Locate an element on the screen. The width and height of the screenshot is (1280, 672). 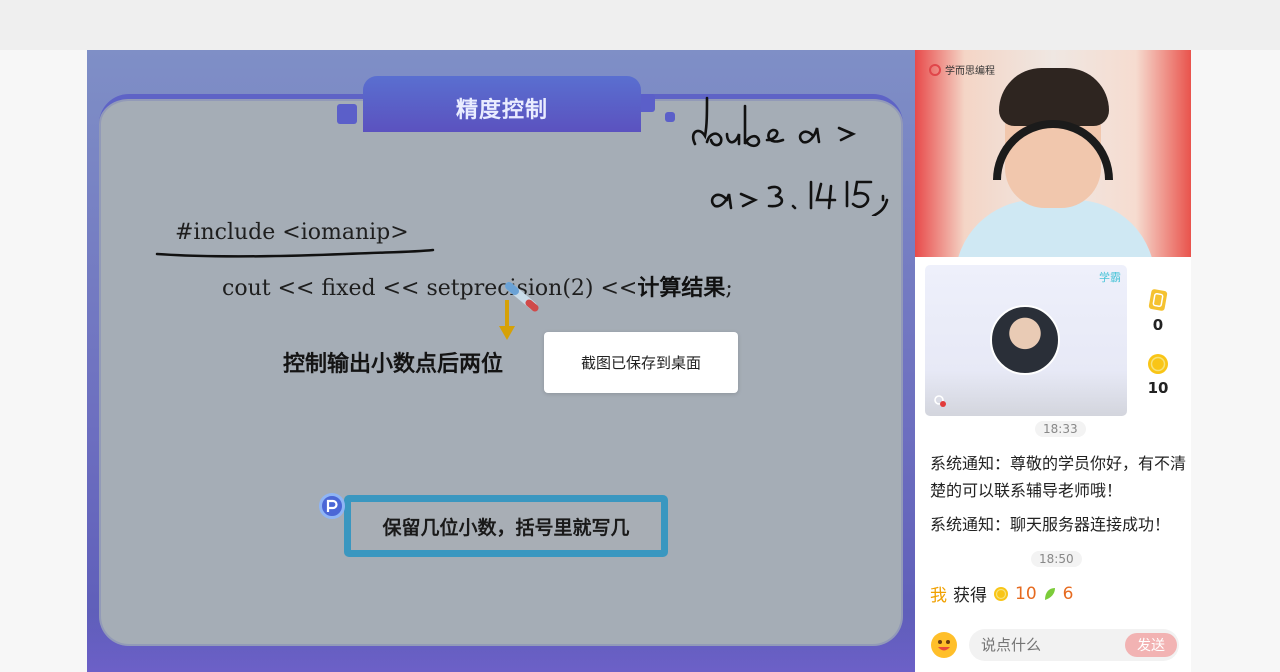
timestamp: 18:50 is located at coordinates (1056, 559).